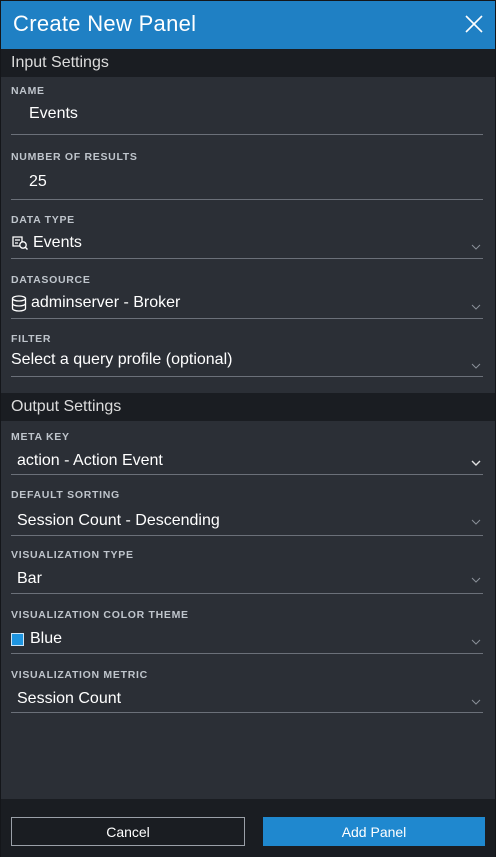 This screenshot has width=496, height=857. What do you see at coordinates (248, 231) in the screenshot?
I see `data-type-field: DATA TYPE Events` at bounding box center [248, 231].